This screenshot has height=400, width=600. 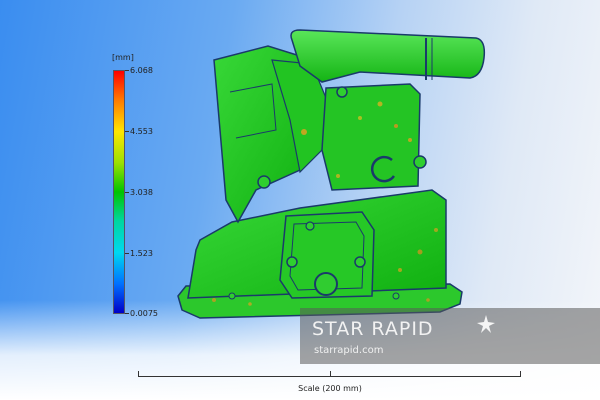 What do you see at coordinates (388, 56) in the screenshot?
I see `part-top-pipe` at bounding box center [388, 56].